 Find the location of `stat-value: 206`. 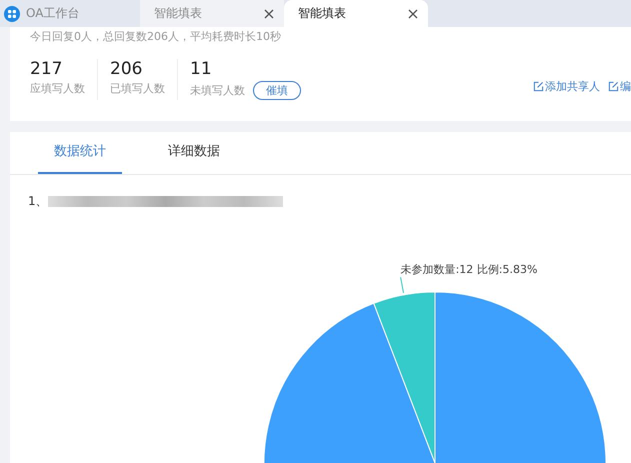

stat-value: 206 is located at coordinates (127, 69).